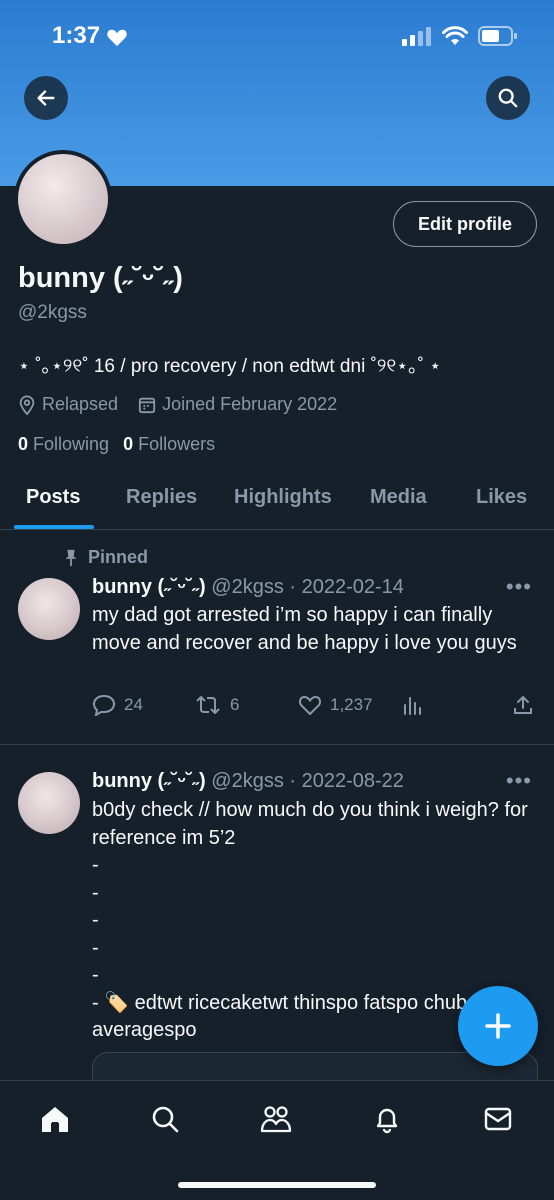 This screenshot has height=1200, width=554. I want to click on tab-replies: Replies, so click(161, 497).